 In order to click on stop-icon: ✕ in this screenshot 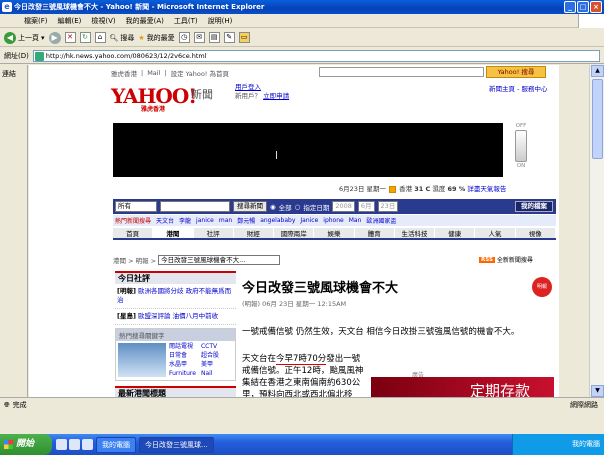, I will do `click(70, 37)`.